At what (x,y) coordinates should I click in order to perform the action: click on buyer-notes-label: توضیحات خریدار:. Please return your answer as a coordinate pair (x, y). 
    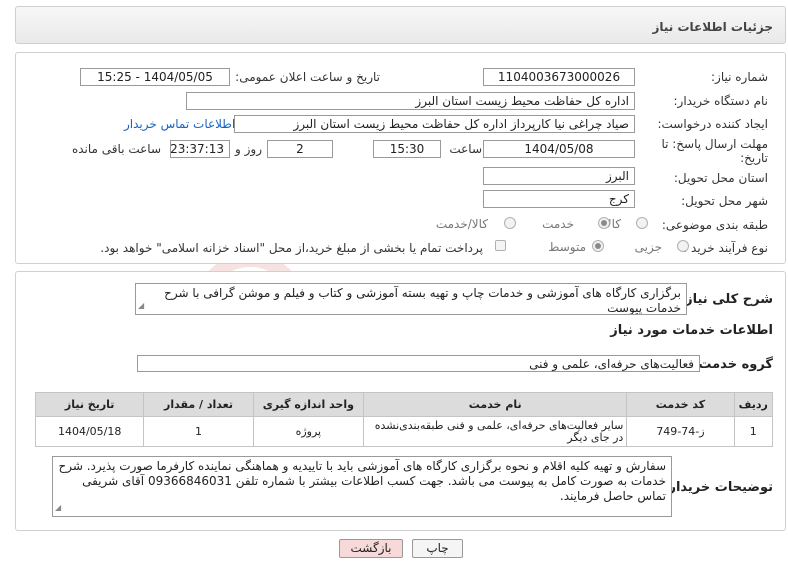
    Looking at the image, I should click on (718, 487).